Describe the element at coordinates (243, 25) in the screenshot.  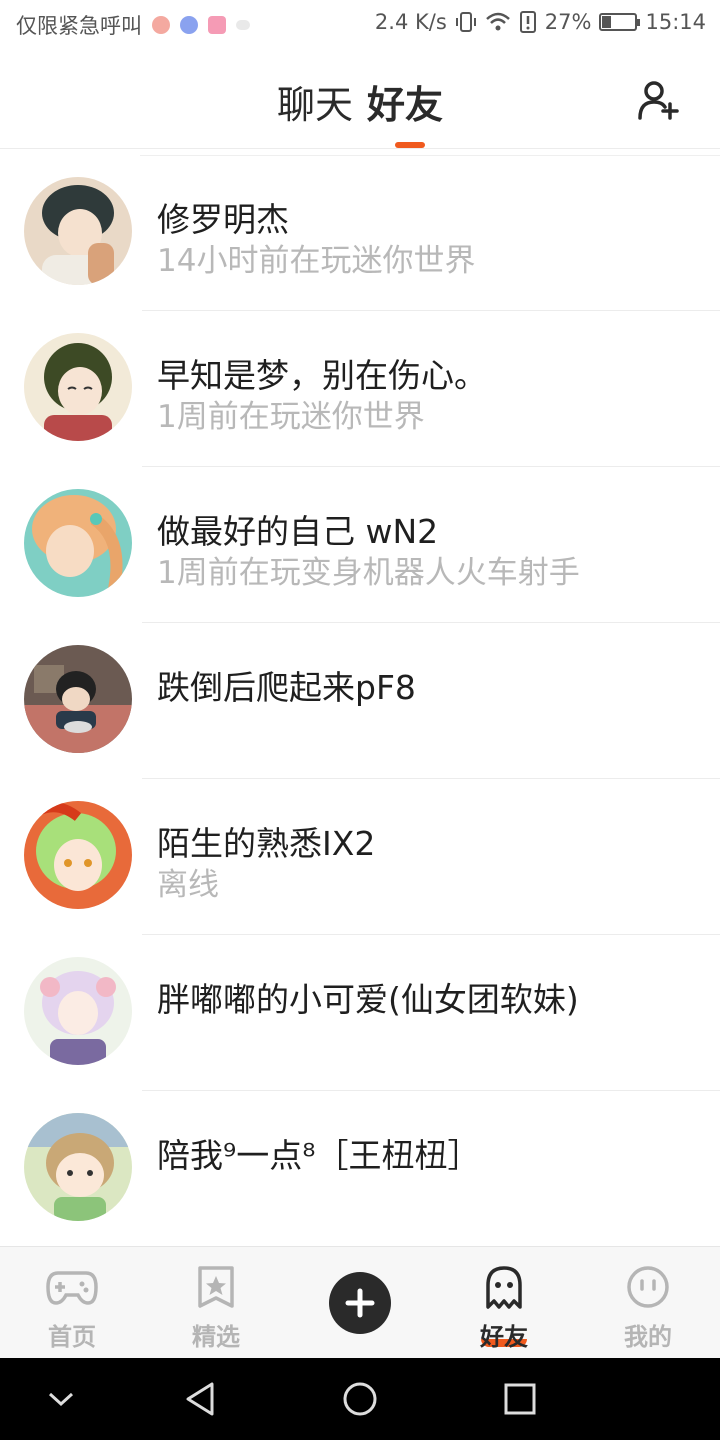
I see `cloud-icon` at that location.